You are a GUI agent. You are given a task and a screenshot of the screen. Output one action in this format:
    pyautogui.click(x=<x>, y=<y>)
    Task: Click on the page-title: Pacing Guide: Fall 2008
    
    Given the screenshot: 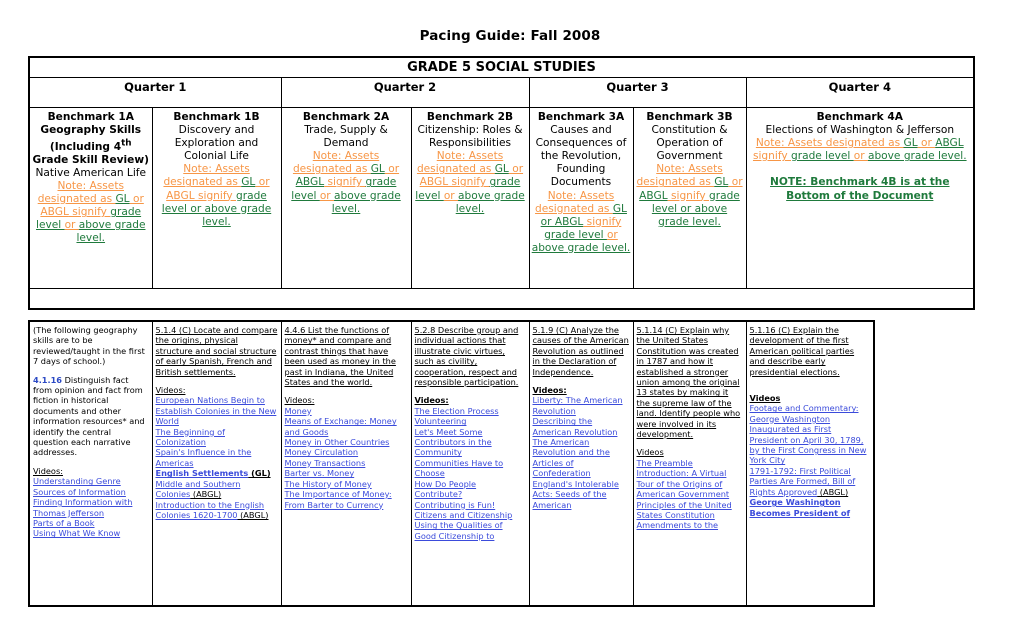 What is the action you would take?
    pyautogui.click(x=510, y=36)
    